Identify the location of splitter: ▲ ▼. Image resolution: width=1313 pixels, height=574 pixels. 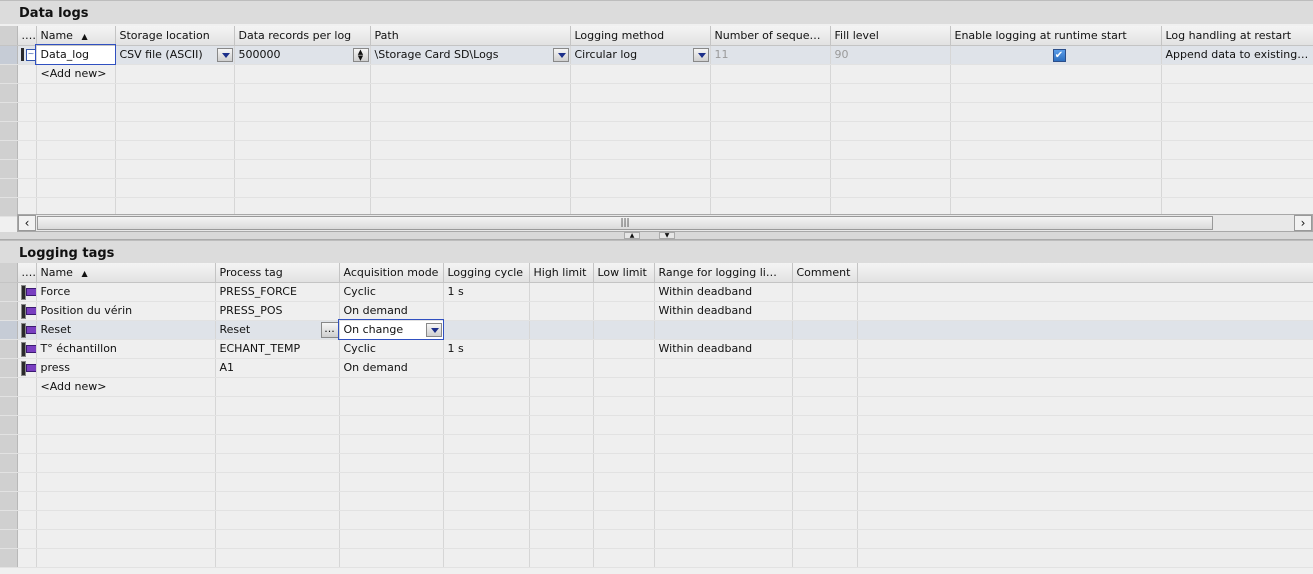
(656, 236).